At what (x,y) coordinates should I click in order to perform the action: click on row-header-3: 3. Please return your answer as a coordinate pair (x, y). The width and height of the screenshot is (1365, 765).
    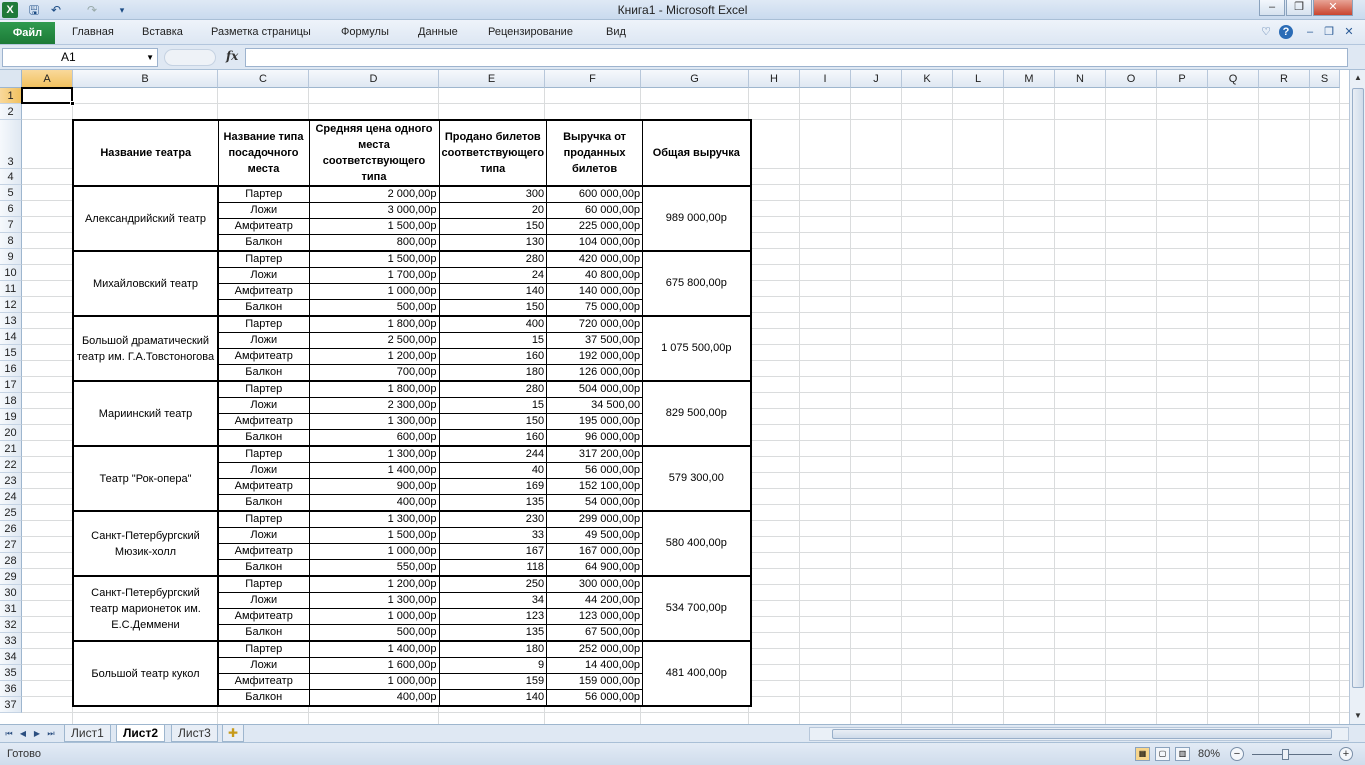
    Looking at the image, I should click on (11, 144).